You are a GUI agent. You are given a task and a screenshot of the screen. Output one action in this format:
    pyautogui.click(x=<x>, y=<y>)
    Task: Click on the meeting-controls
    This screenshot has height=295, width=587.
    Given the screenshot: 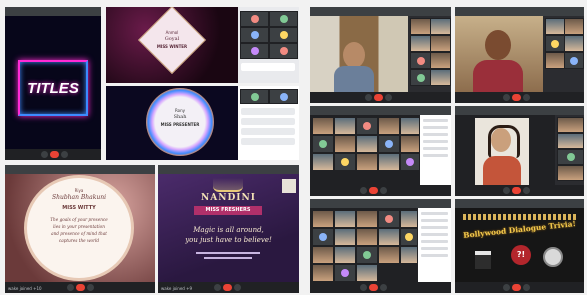 What is the action you would take?
    pyautogui.click(x=519, y=190)
    